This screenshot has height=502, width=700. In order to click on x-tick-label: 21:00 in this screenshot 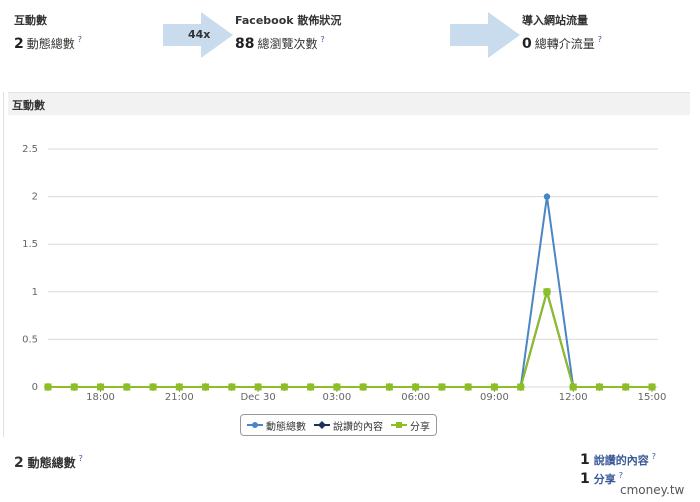, I will do `click(179, 397)`.